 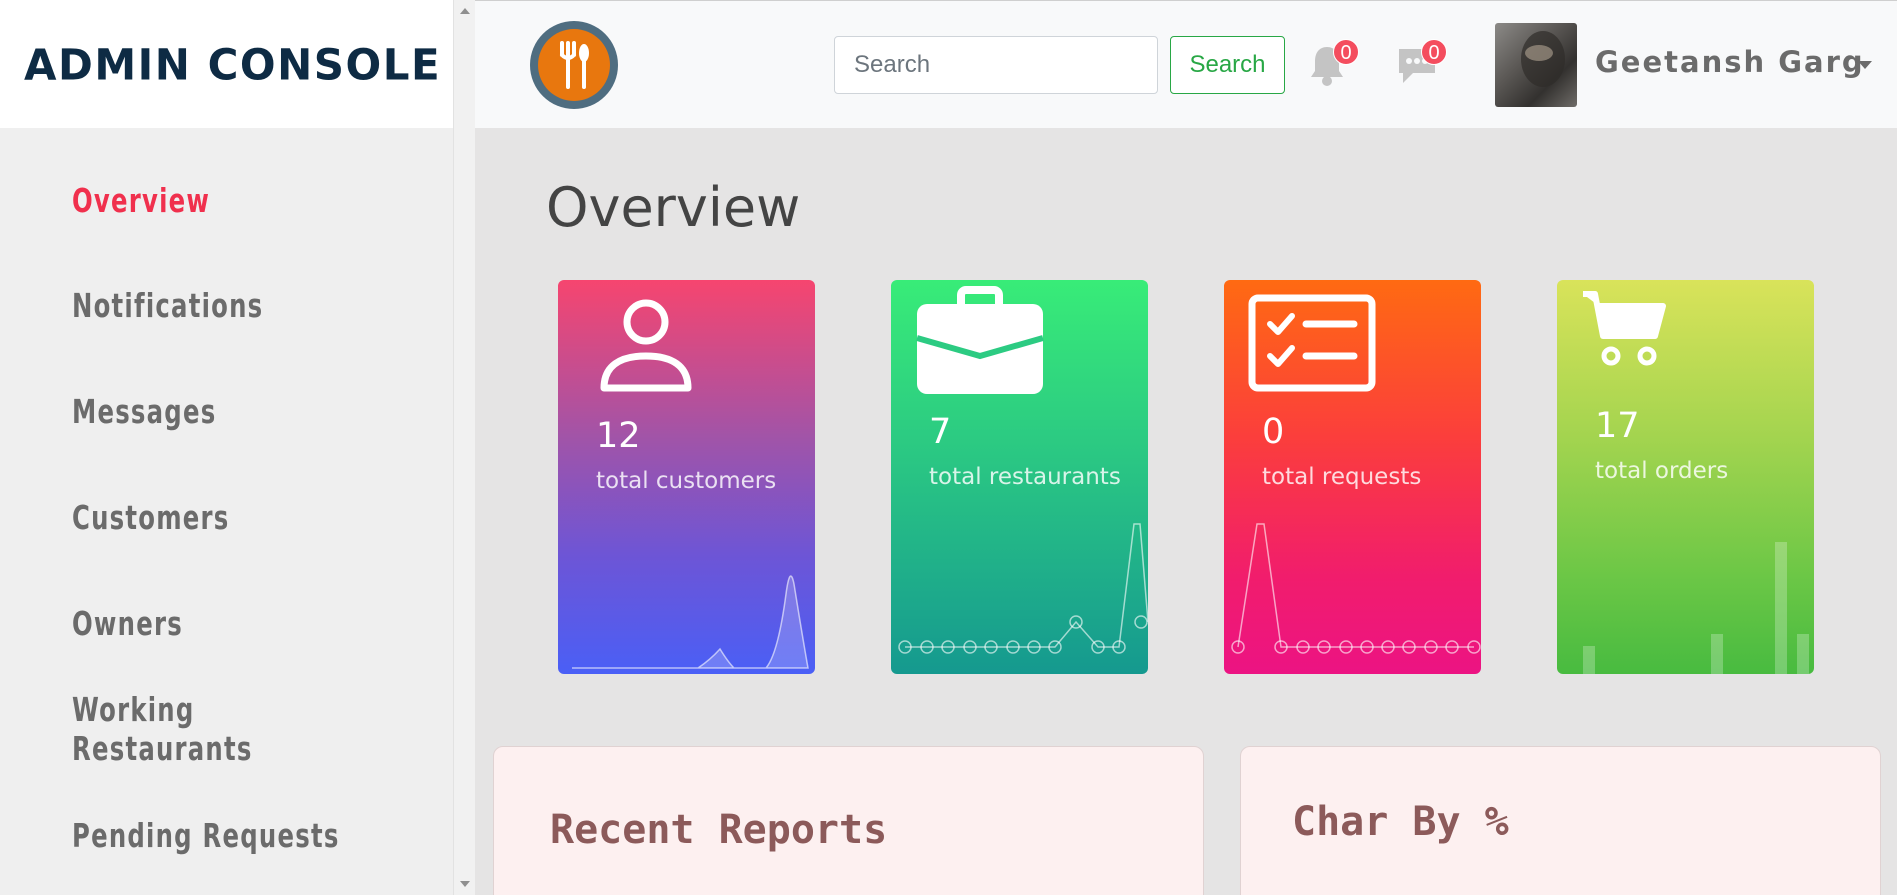 I want to click on sidebar-item-owners: Owners, so click(x=226, y=623).